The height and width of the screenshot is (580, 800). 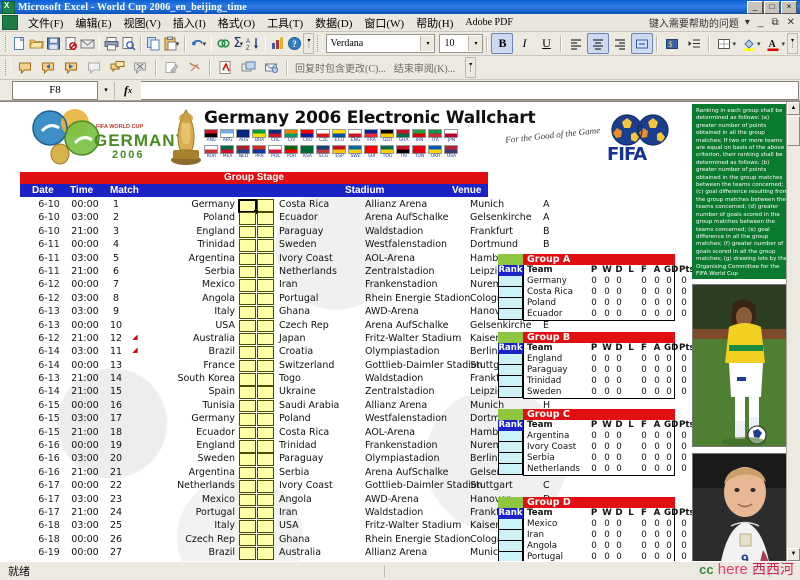 I want to click on group-team-row: Argentina 0 0 0 0 0 0 0, so click(x=605, y=436).